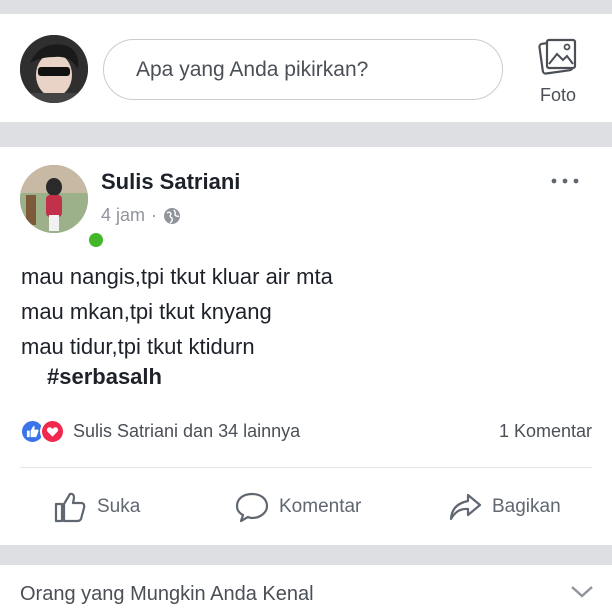 The height and width of the screenshot is (612, 612). Describe the element at coordinates (96, 240) in the screenshot. I see `online-indicator` at that location.